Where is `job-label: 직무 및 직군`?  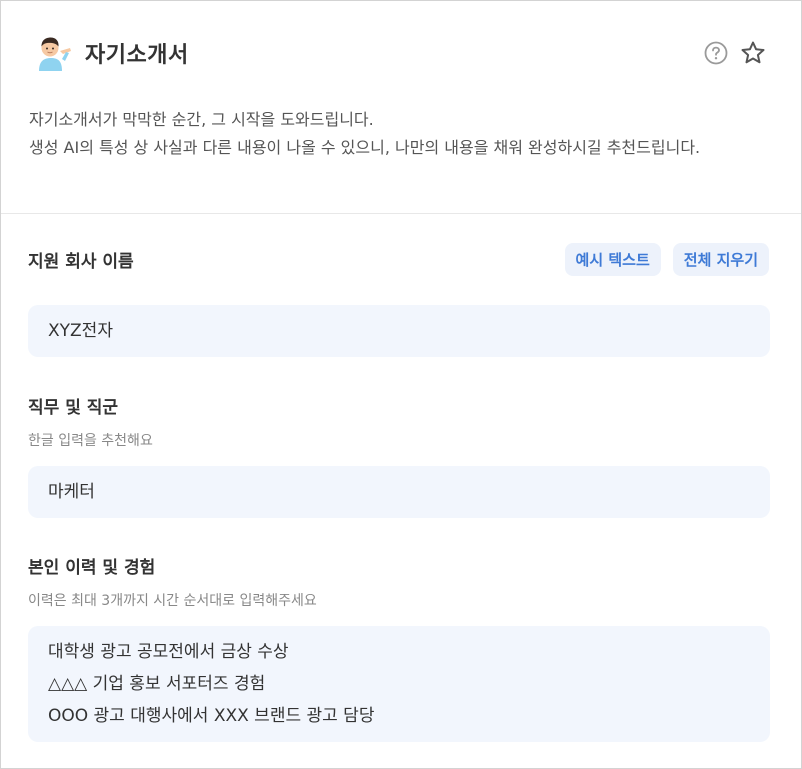 job-label: 직무 및 직군 is located at coordinates (73, 408).